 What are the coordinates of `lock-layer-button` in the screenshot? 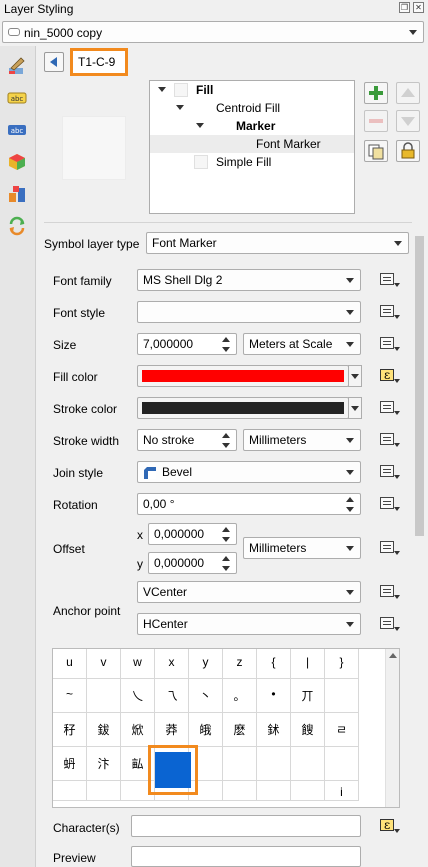 It's located at (408, 151).